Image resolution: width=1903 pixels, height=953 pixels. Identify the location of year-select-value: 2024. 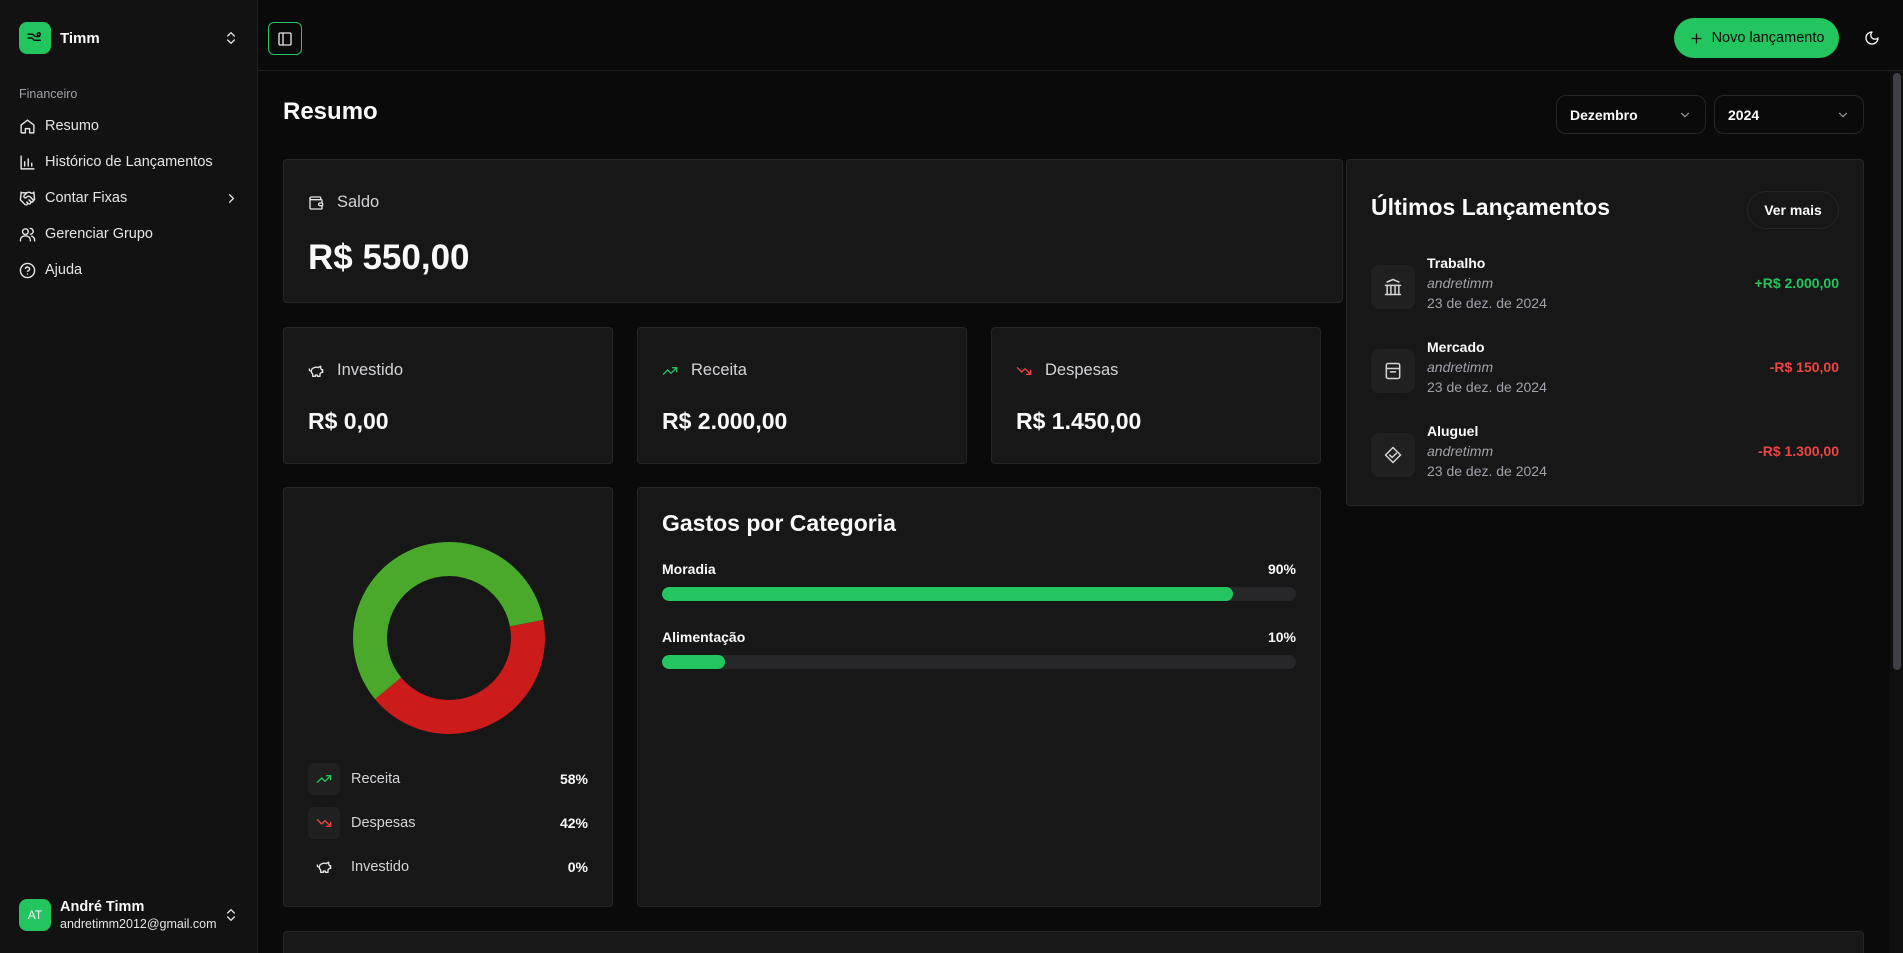
(1744, 114).